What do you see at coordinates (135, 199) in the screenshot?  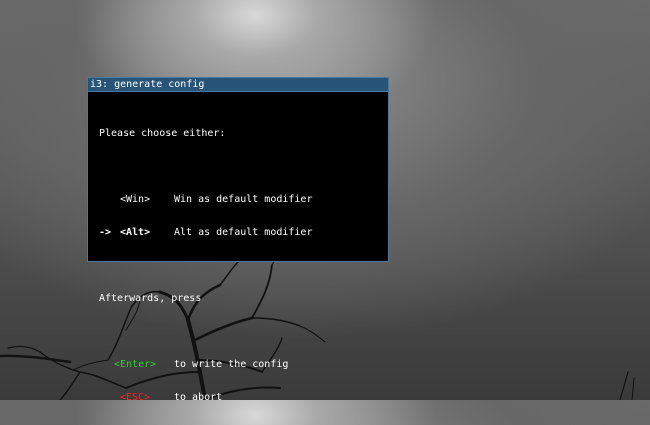 I see `option-key-win: <Win>` at bounding box center [135, 199].